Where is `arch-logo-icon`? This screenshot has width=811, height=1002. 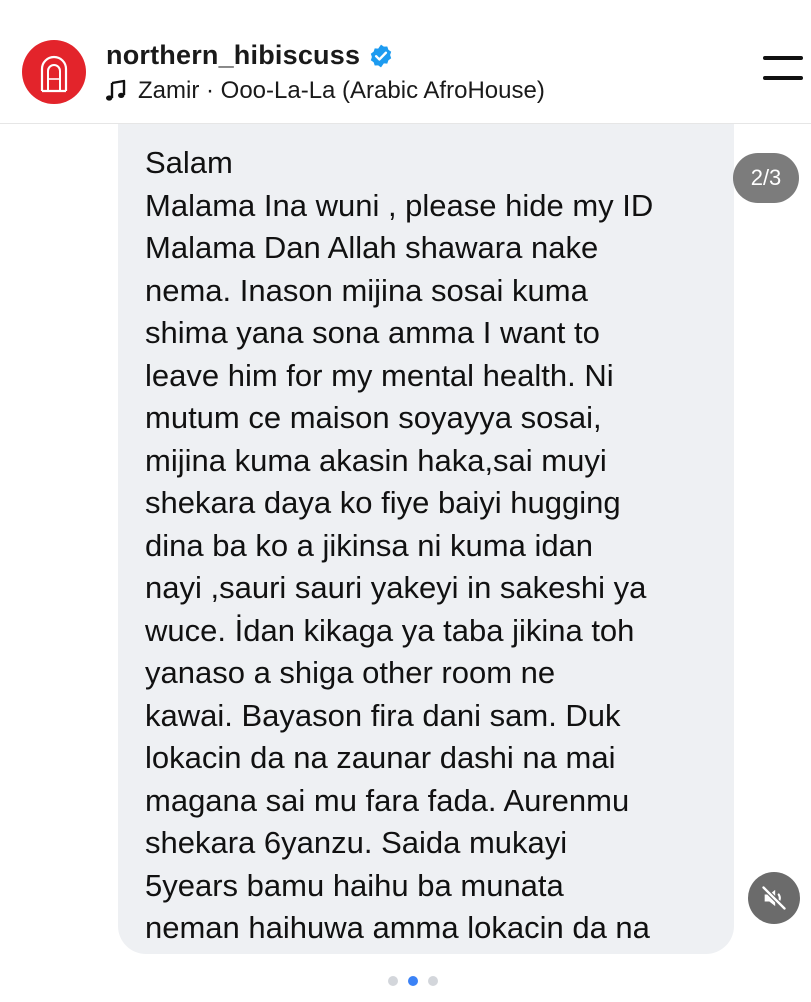
arch-logo-icon is located at coordinates (54, 74).